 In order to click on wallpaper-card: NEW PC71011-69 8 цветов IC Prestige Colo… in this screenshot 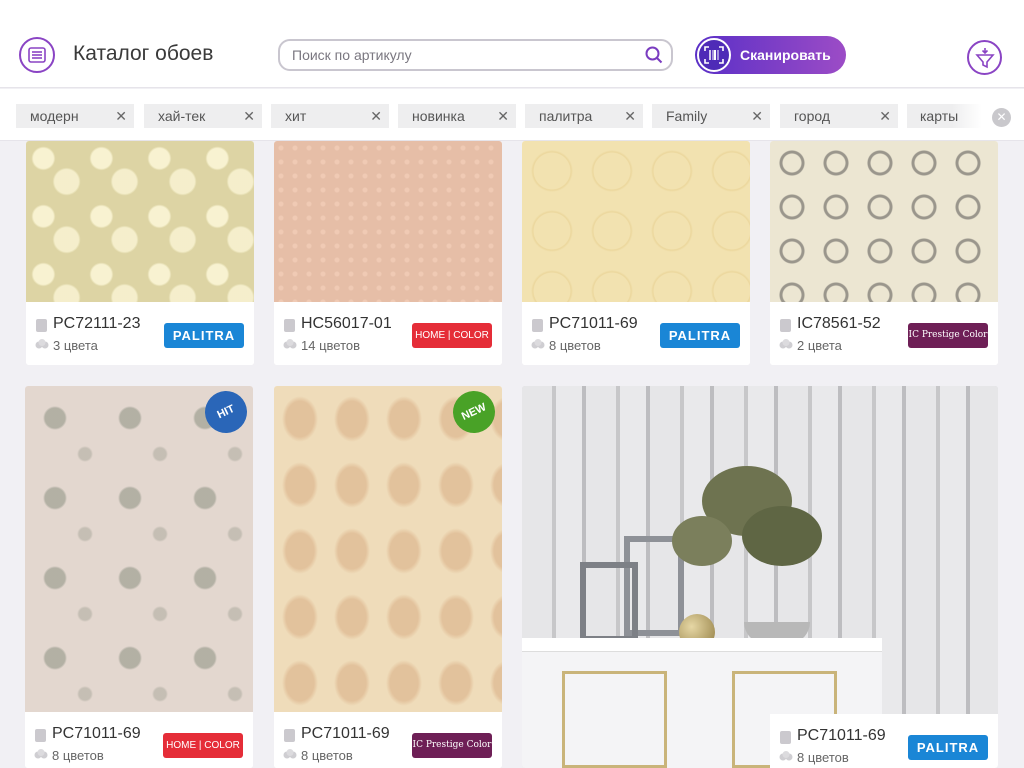, I will do `click(388, 577)`.